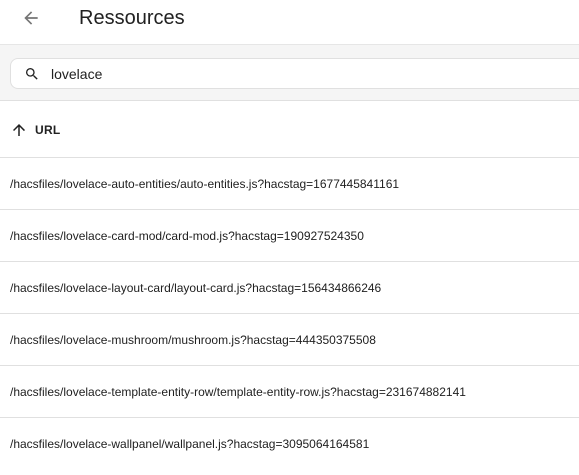  I want to click on arrow-left-icon, so click(31, 18).